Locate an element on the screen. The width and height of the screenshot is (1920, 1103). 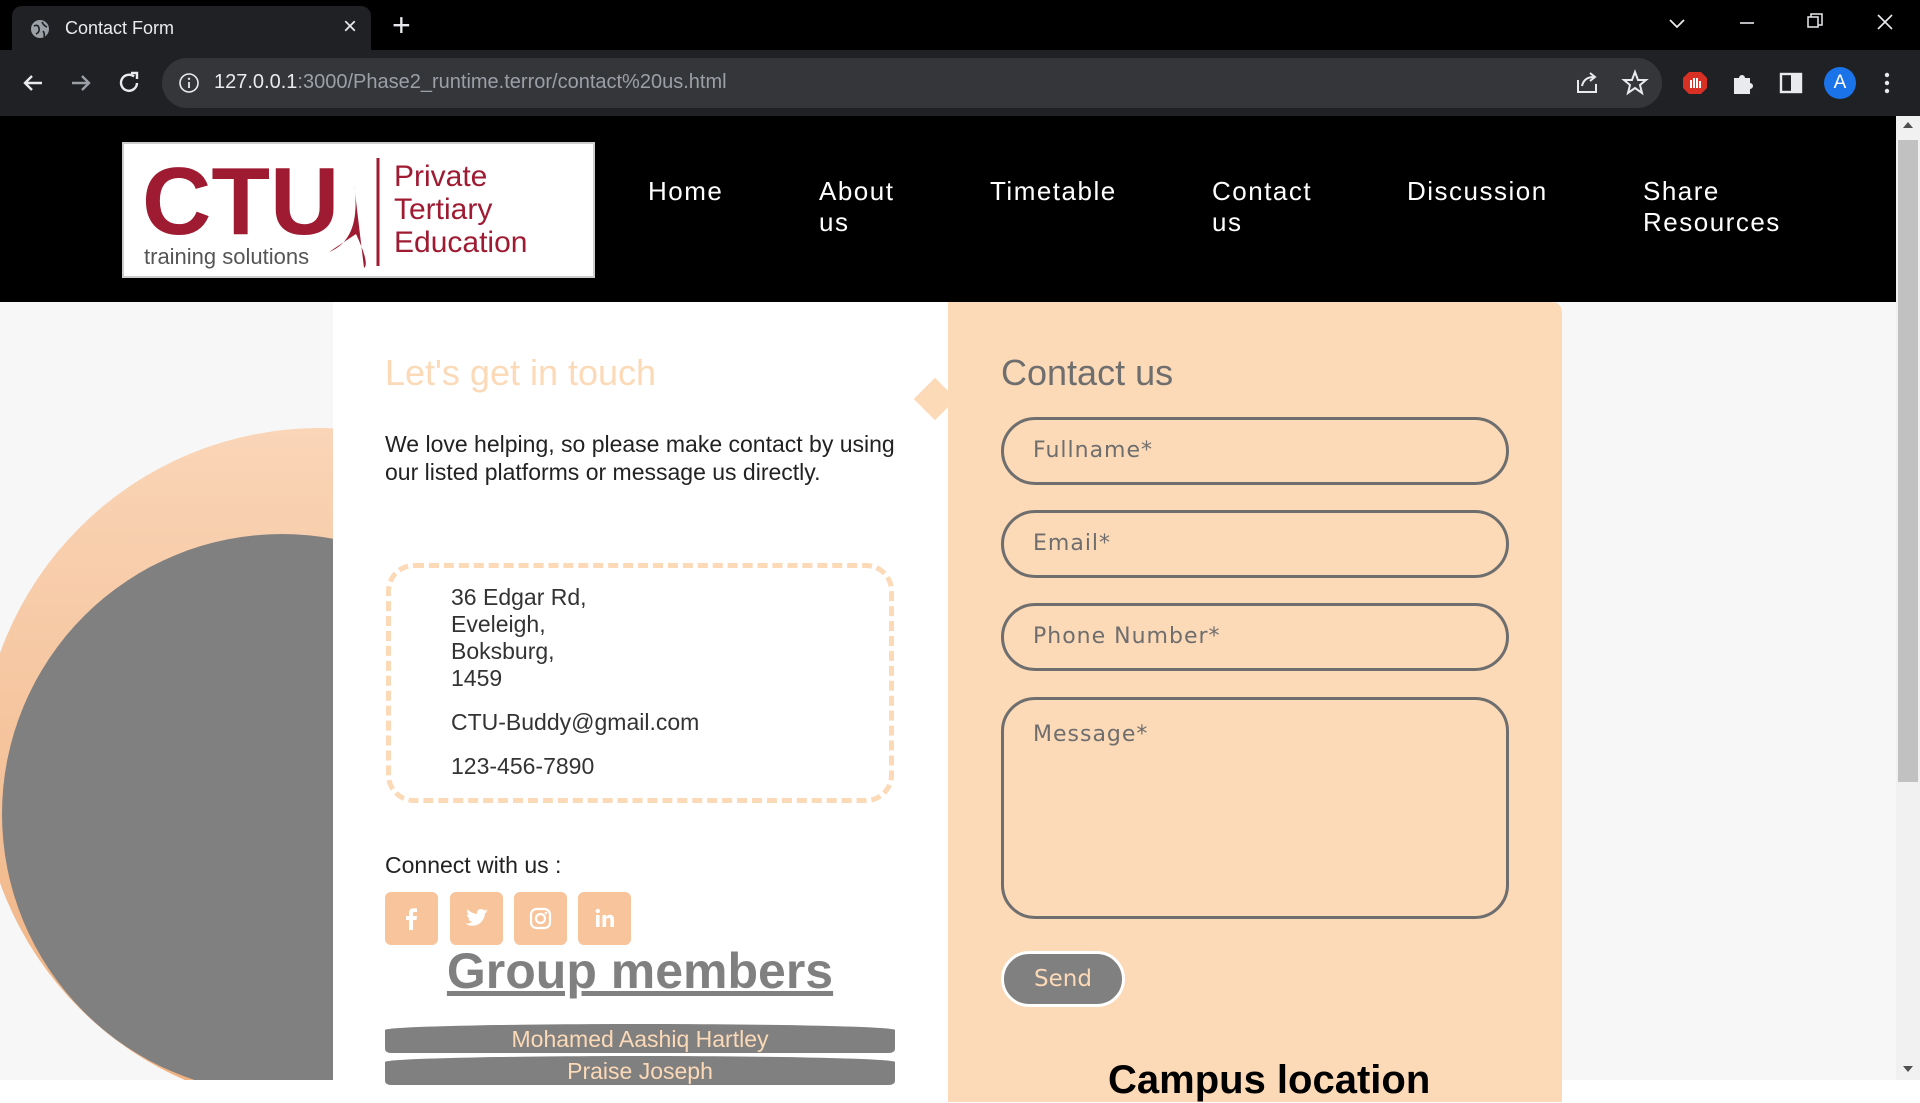
nav-share-resources: Share Resources is located at coordinates (1718, 207).